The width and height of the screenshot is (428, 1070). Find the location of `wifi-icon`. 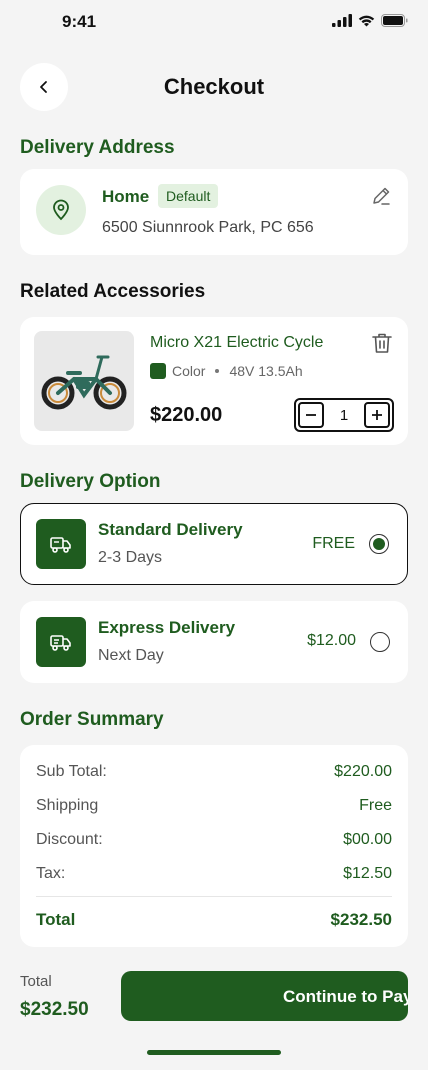

wifi-icon is located at coordinates (366, 21).